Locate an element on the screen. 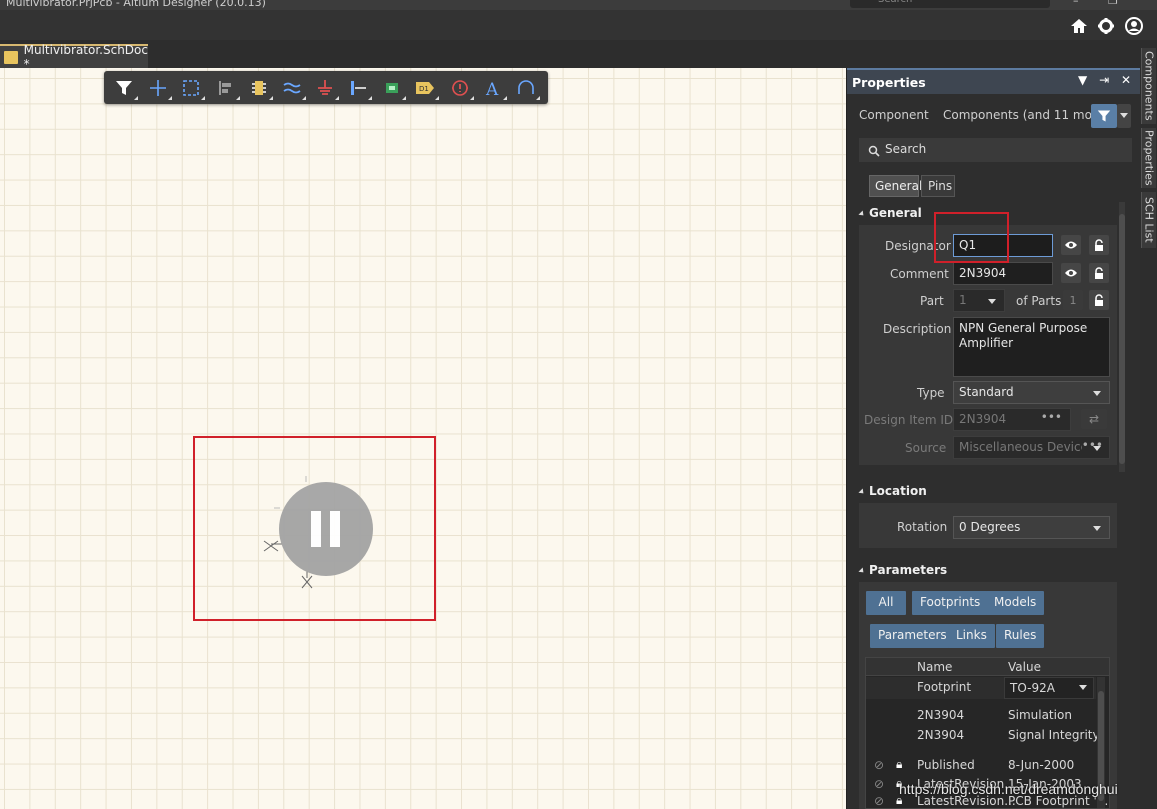 Image resolution: width=1157 pixels, height=809 pixels. side-tab-properties: Properties is located at coordinates (1148, 158).